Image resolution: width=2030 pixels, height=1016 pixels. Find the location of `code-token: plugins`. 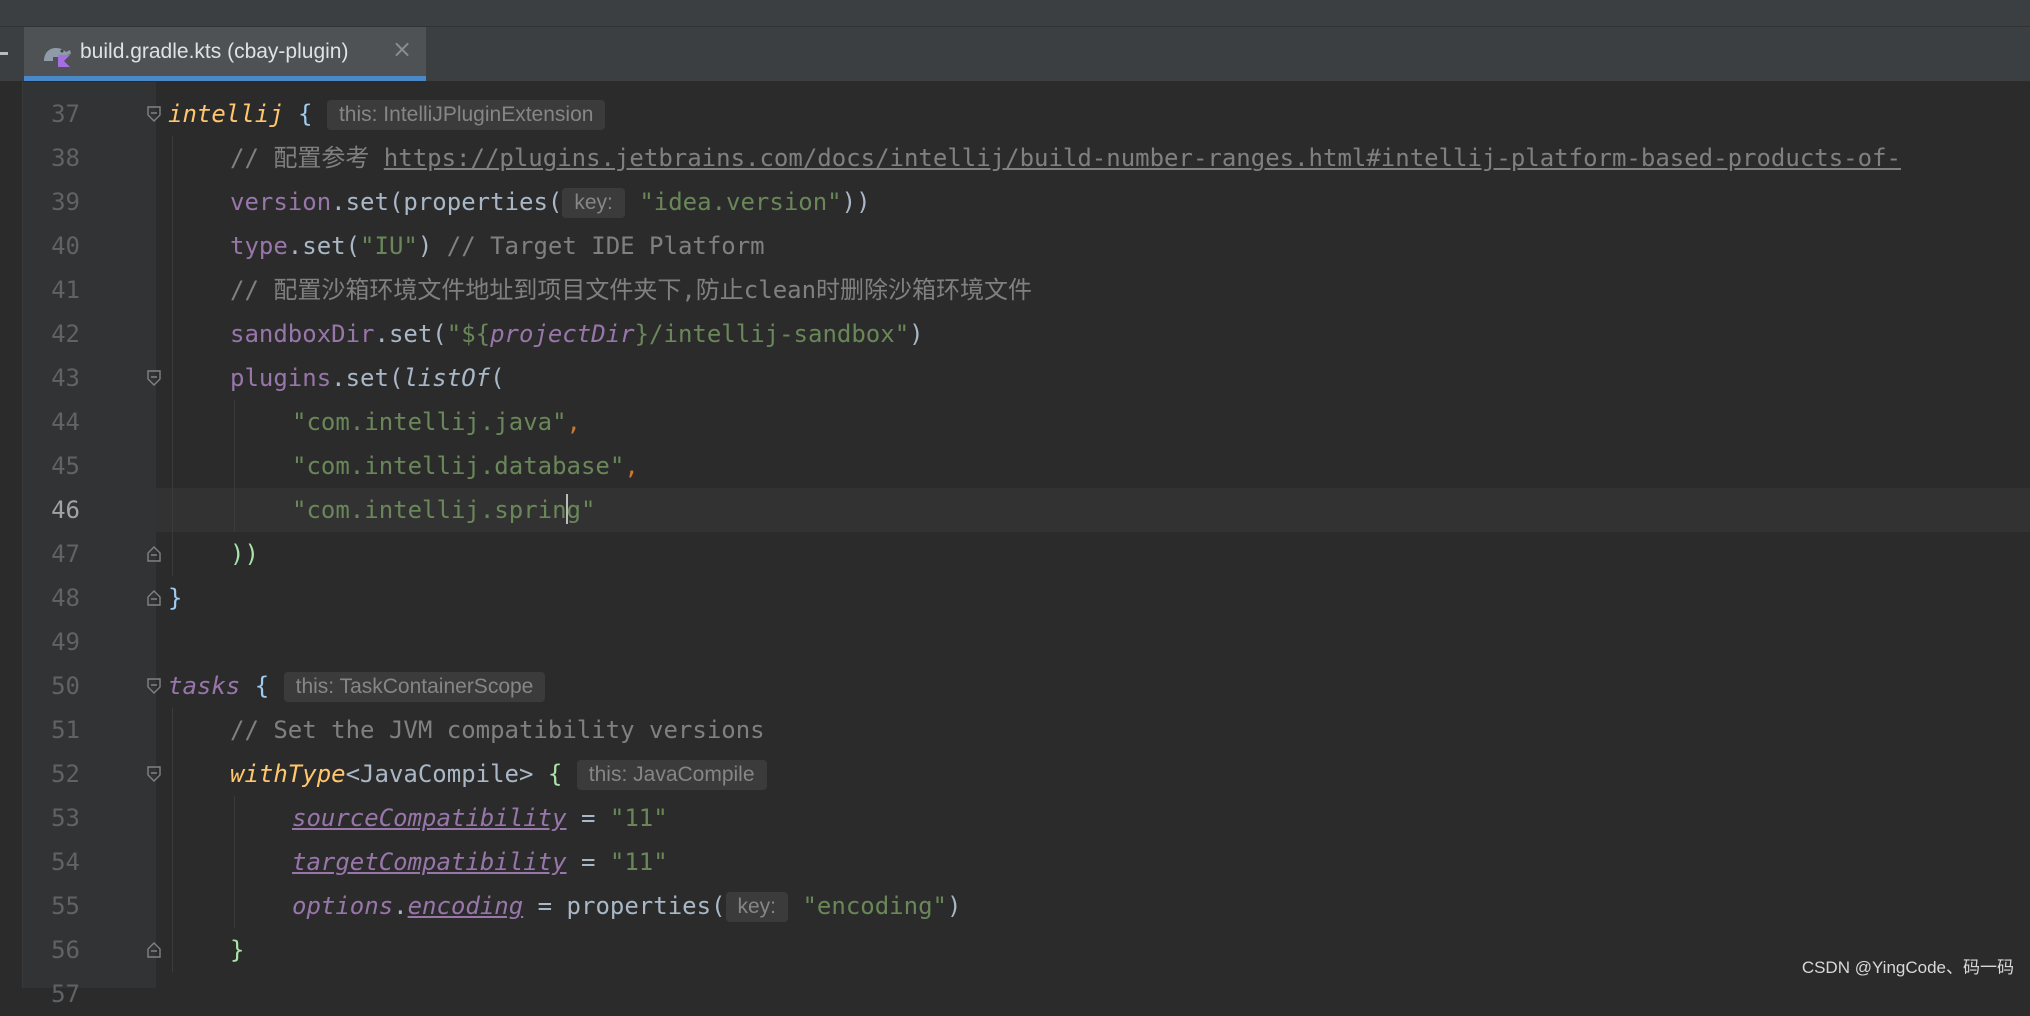

code-token: plugins is located at coordinates (281, 378).